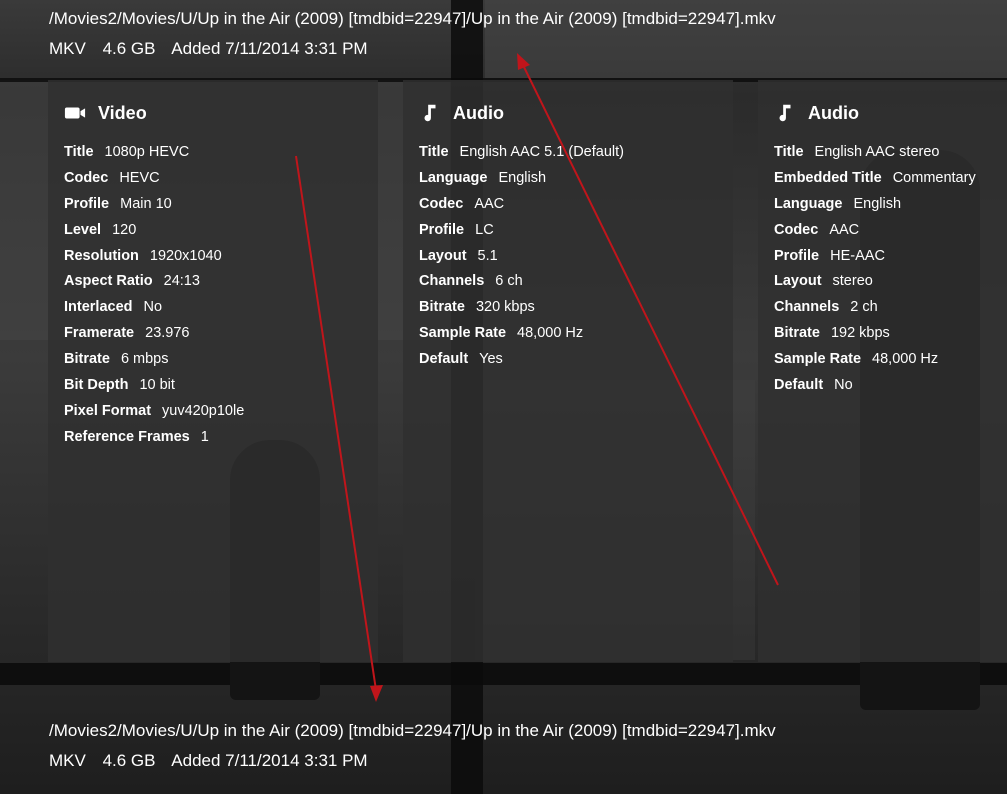 The image size is (1007, 794). I want to click on detail-row: Framerate 23.976, so click(154, 337).